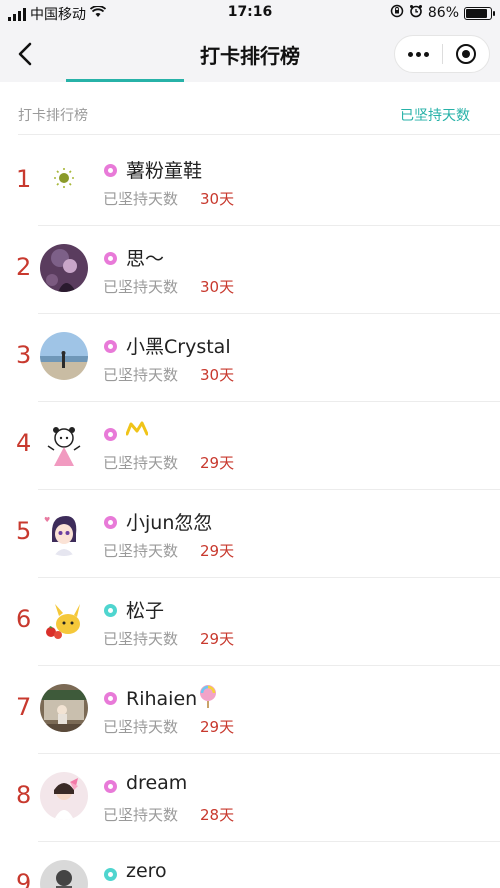 The width and height of the screenshot is (500, 888). Describe the element at coordinates (146, 871) in the screenshot. I see `nickname: zero` at that location.